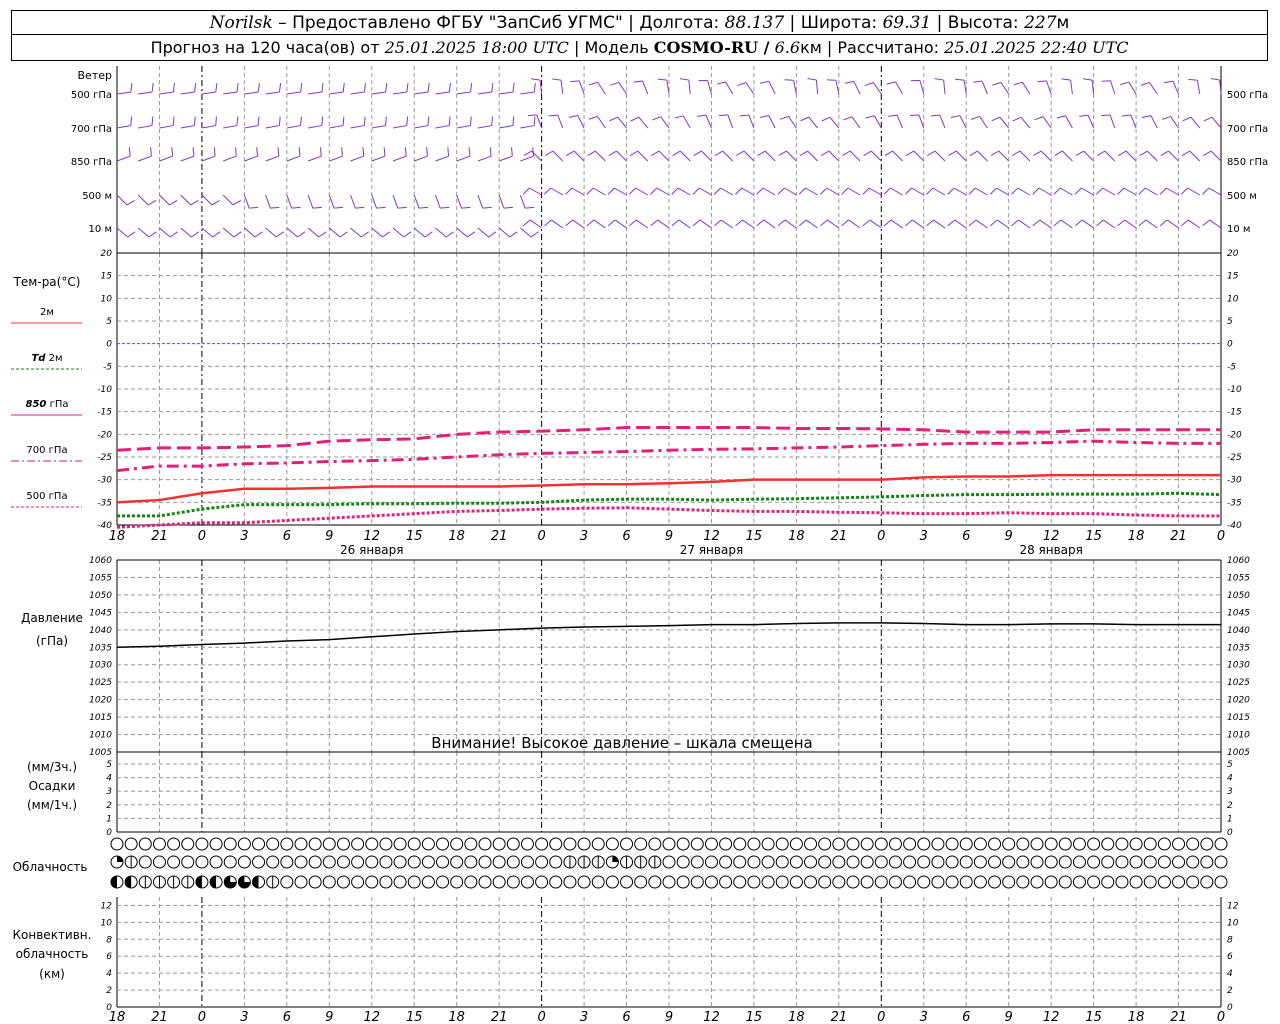 The width and height of the screenshot is (1280, 1024). Describe the element at coordinates (52, 786) in the screenshot. I see `precip-title: Осадки` at that location.